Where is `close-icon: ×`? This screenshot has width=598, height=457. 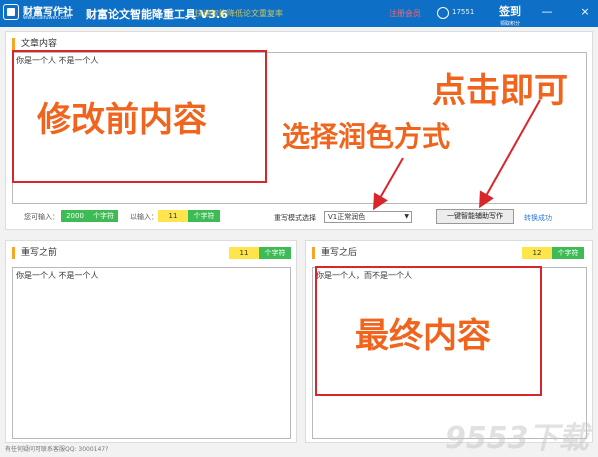
close-icon: × is located at coordinates (585, 12).